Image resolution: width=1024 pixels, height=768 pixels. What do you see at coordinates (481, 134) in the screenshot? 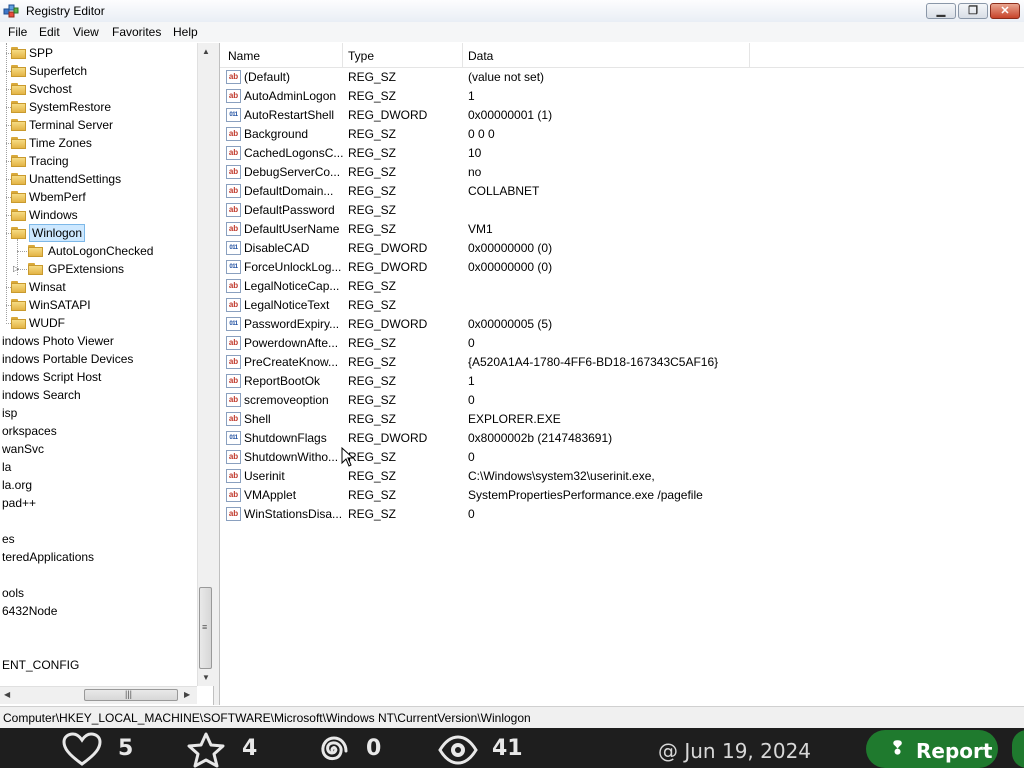
I see `value-data: 0 0 0` at bounding box center [481, 134].